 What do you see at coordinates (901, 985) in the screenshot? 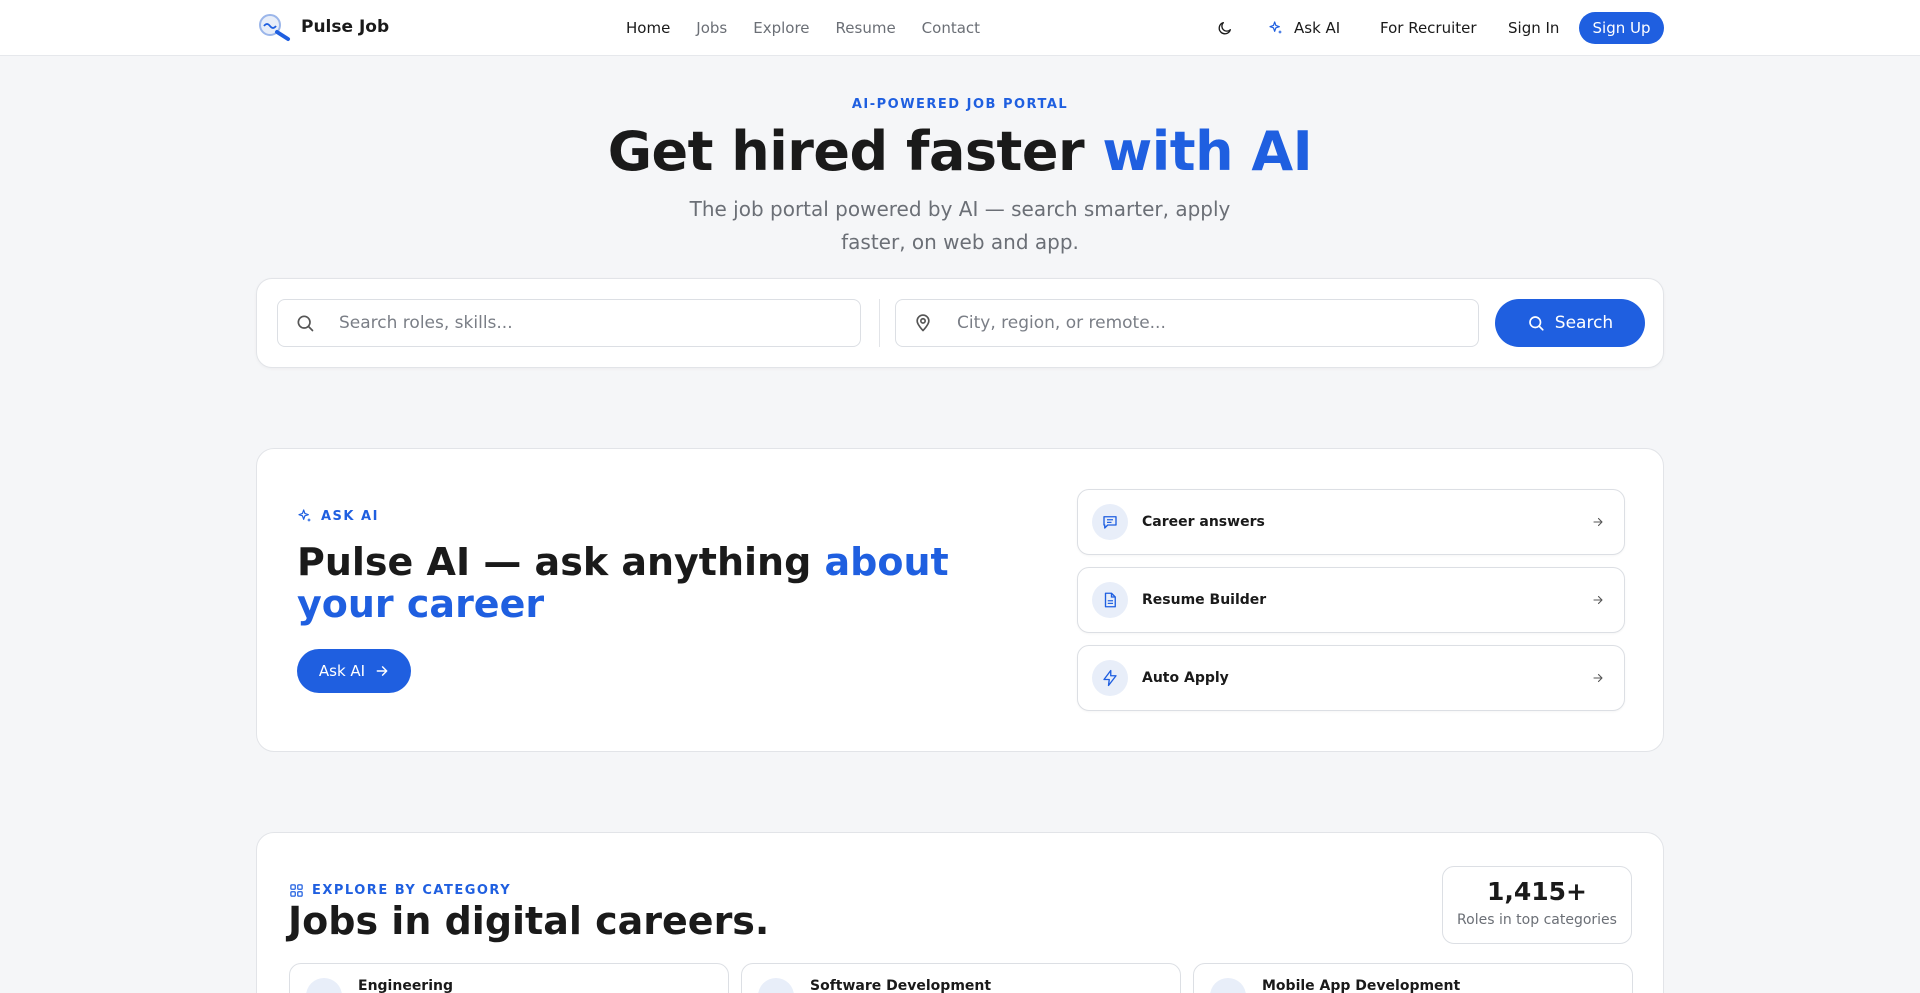
I see `category-label: Software Development` at bounding box center [901, 985].